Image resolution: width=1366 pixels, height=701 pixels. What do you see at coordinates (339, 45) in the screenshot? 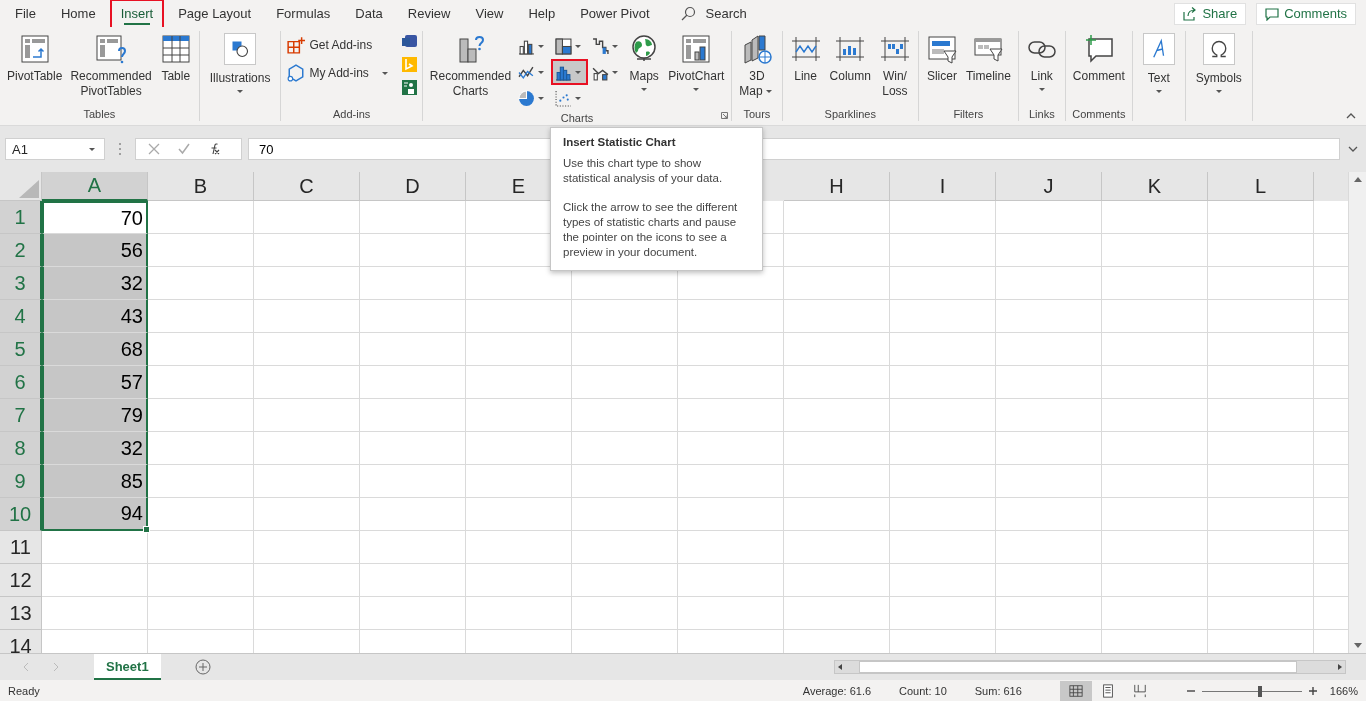
I see `ribbon-button: Get Add-ins` at bounding box center [339, 45].